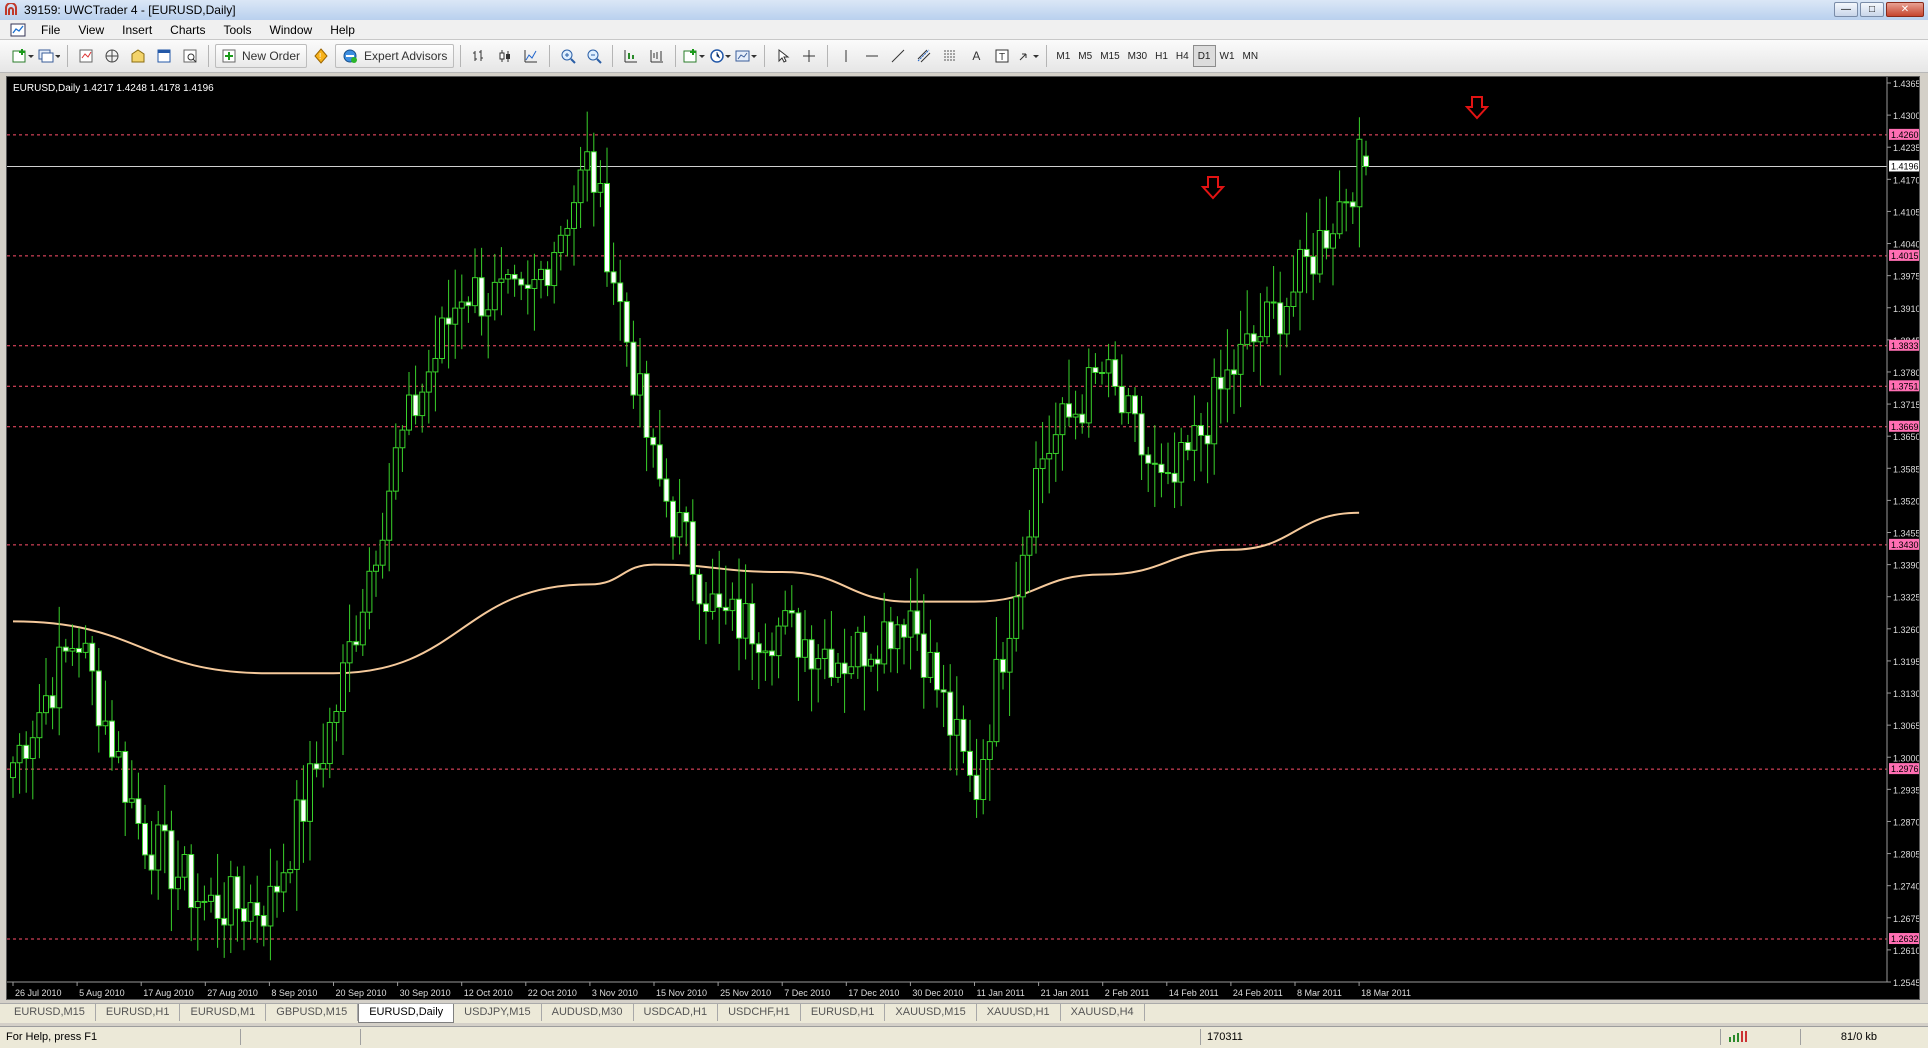 The width and height of the screenshot is (1928, 1048). What do you see at coordinates (531, 56) in the screenshot?
I see `line-chart-icon` at bounding box center [531, 56].